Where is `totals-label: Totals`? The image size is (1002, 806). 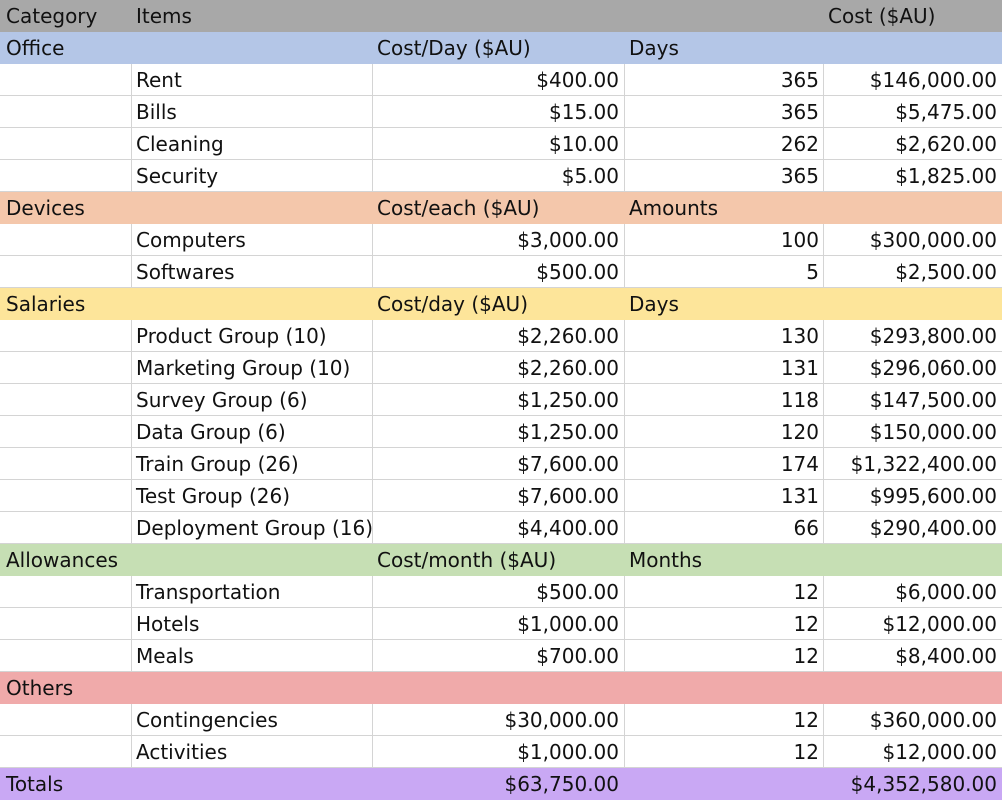
totals-label: Totals is located at coordinates (66, 784).